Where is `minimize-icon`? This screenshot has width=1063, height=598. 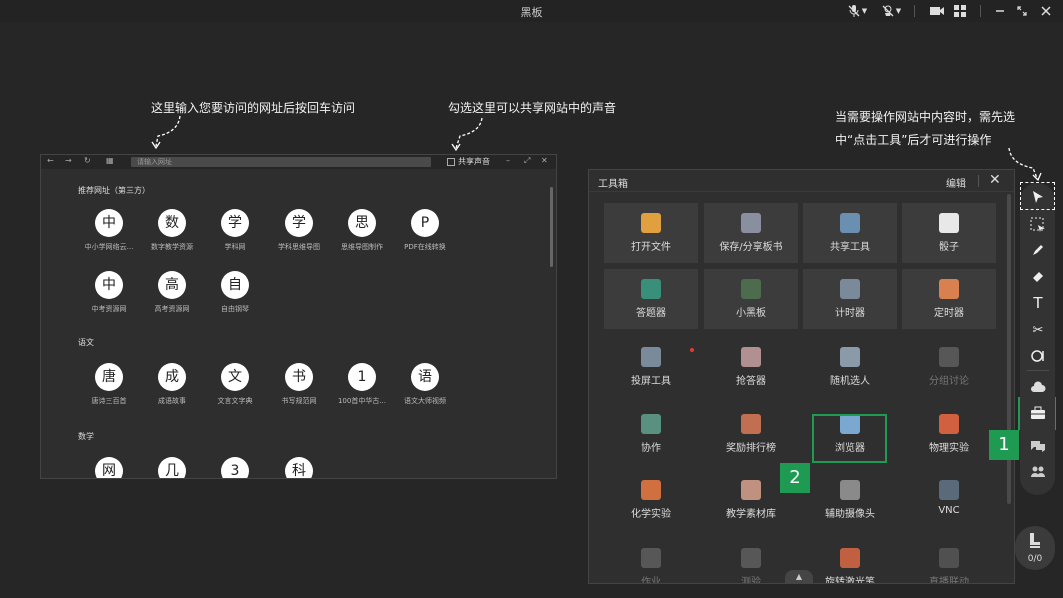
minimize-icon is located at coordinates (1000, 11).